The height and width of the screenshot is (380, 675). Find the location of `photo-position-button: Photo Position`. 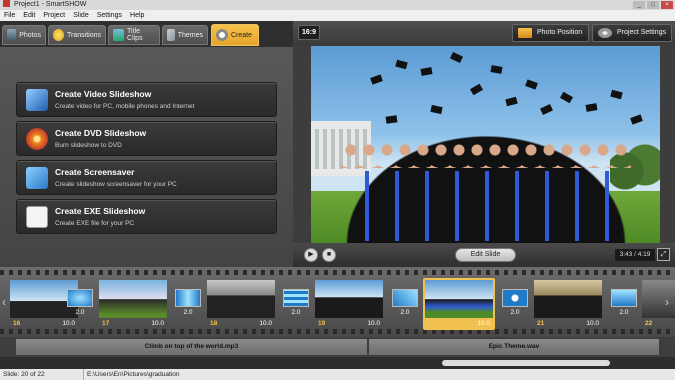

photo-position-button: Photo Position is located at coordinates (550, 33).